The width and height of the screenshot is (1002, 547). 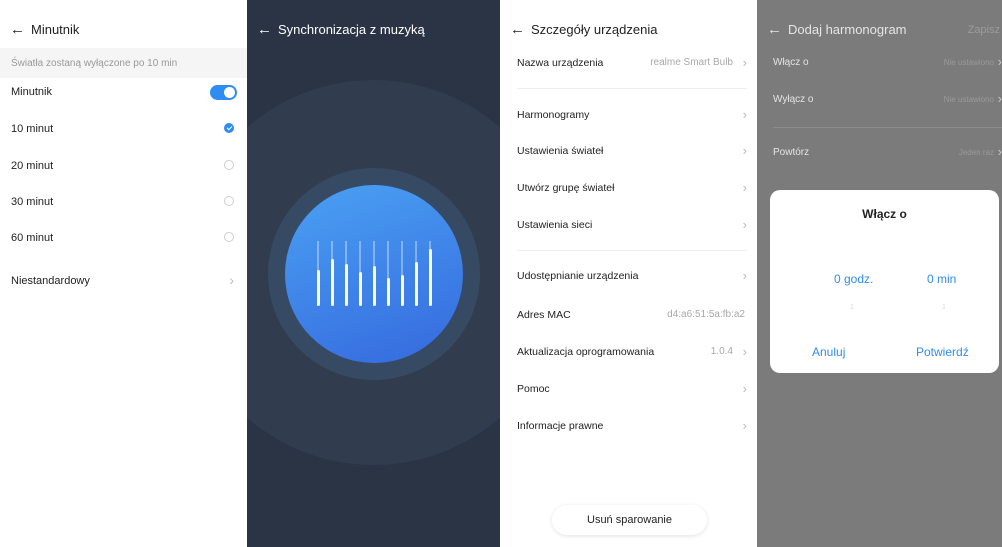 I want to click on timer-option-label: 60 minut, so click(x=32, y=238).